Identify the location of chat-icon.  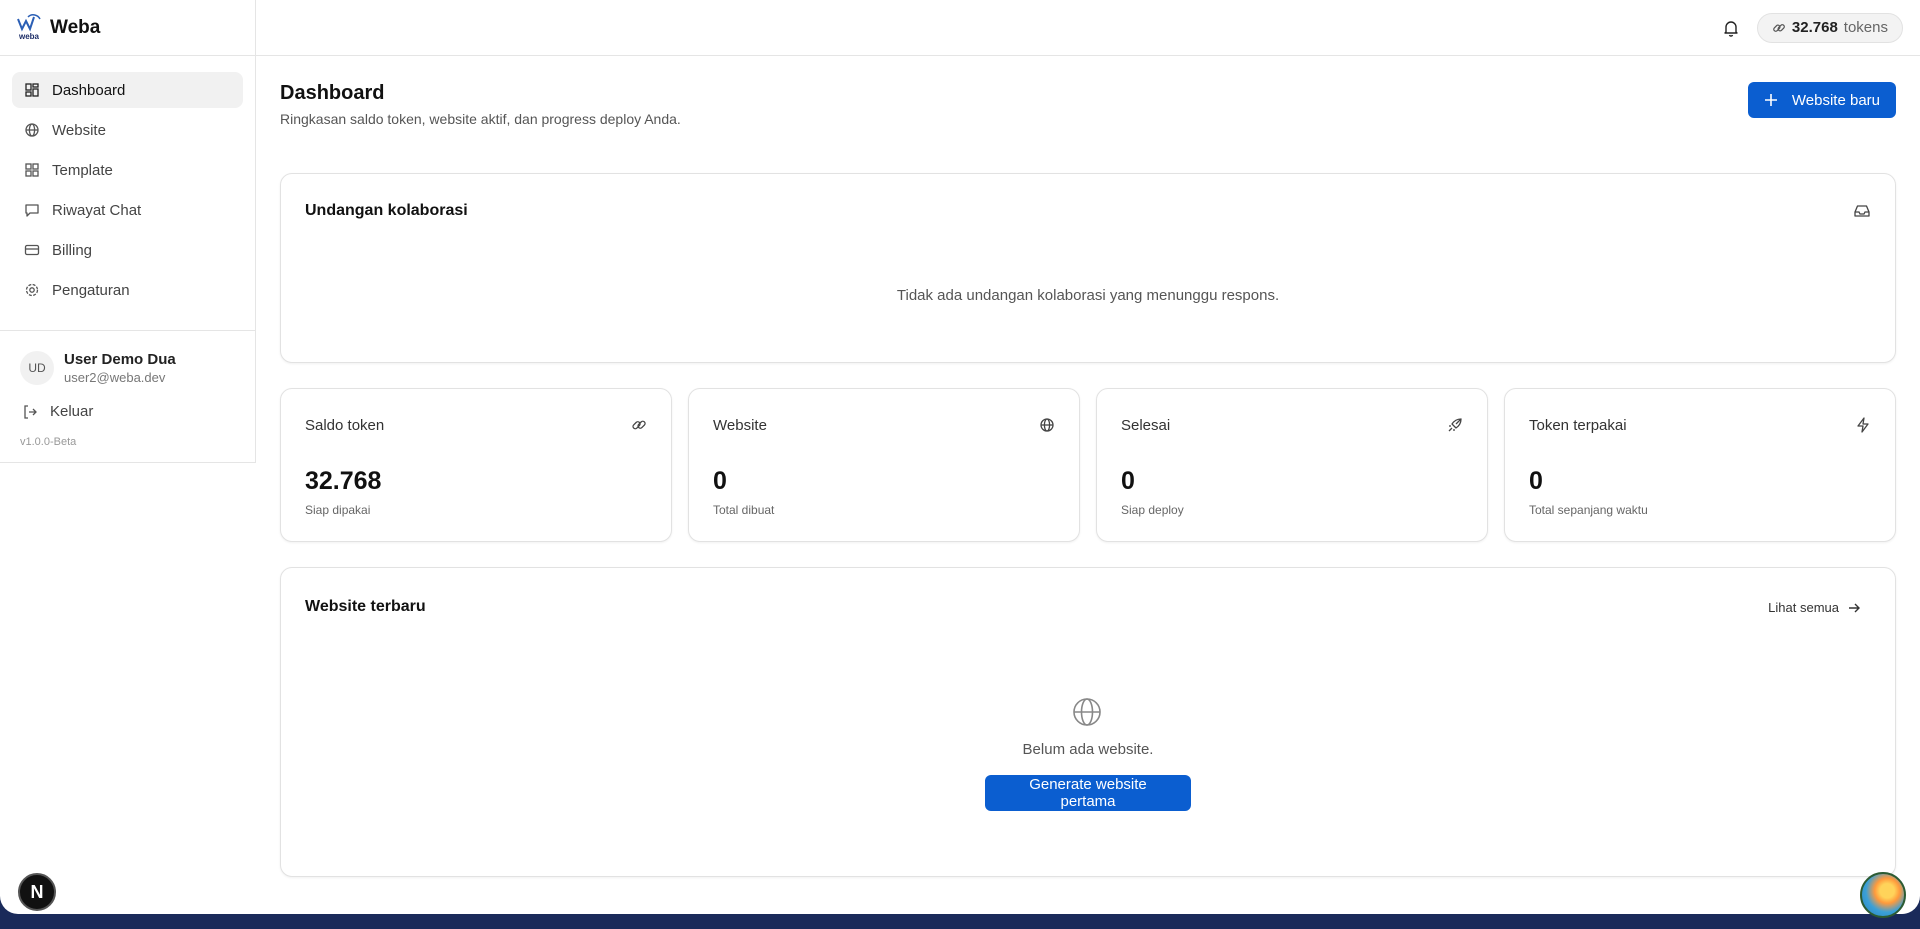
(32, 210).